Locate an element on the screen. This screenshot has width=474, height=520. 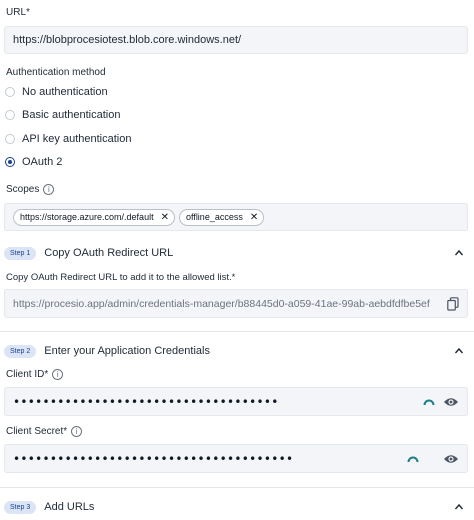
auth-method-label: Authentication method is located at coordinates (56, 72).